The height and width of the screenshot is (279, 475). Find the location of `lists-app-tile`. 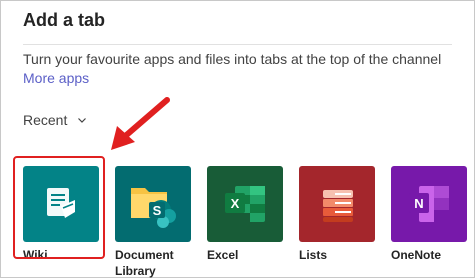

lists-app-tile is located at coordinates (337, 204).